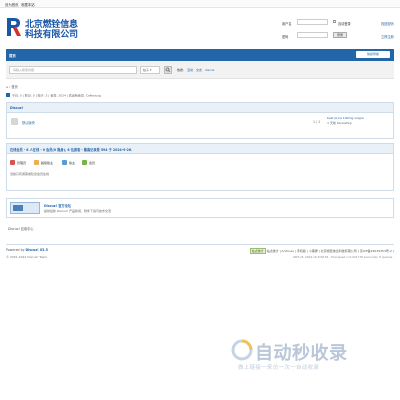  I want to click on main-nav: 首页 快捷导航, so click(200, 55).